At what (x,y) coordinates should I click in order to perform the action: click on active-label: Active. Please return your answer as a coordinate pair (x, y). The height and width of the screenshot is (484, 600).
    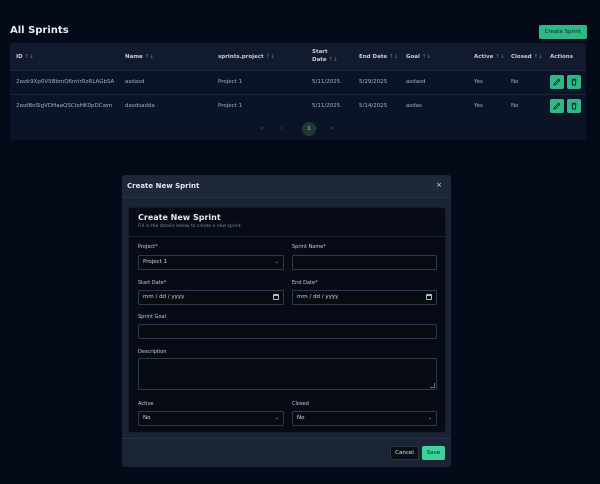
    Looking at the image, I should click on (146, 404).